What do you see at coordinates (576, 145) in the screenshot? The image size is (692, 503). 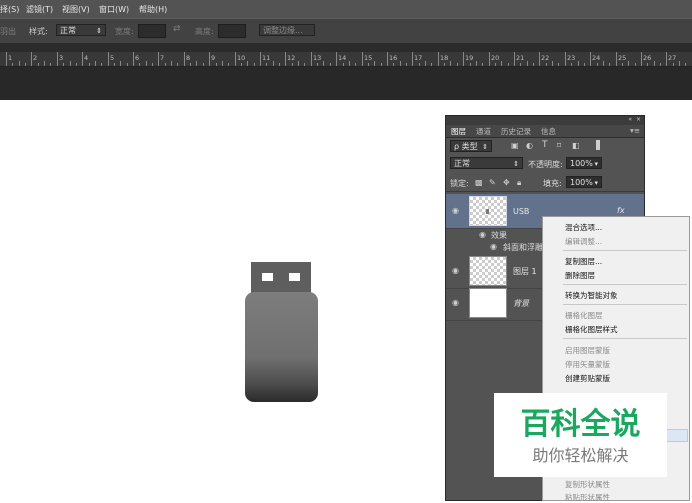 I see `smart-object-filter-icon: ◧` at bounding box center [576, 145].